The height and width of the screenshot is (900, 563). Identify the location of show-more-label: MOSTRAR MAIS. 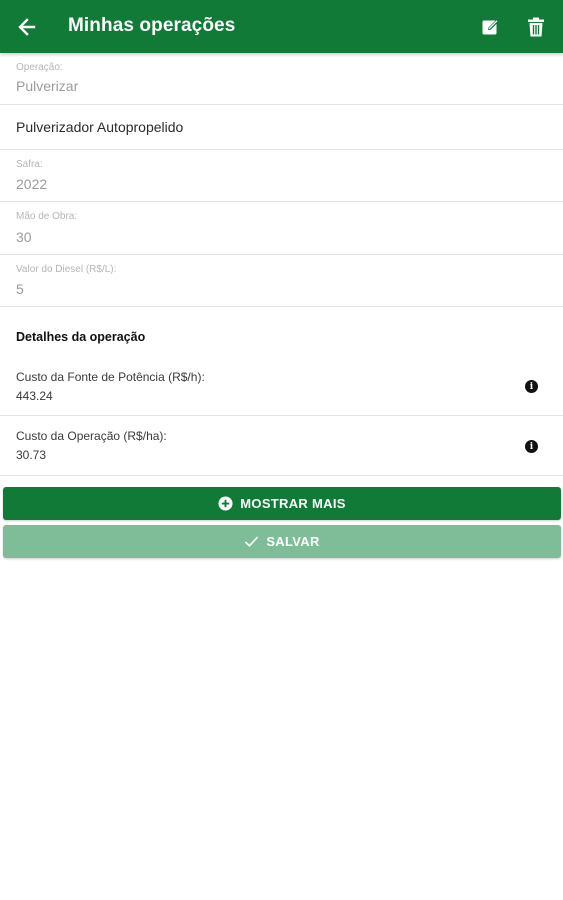
(293, 503).